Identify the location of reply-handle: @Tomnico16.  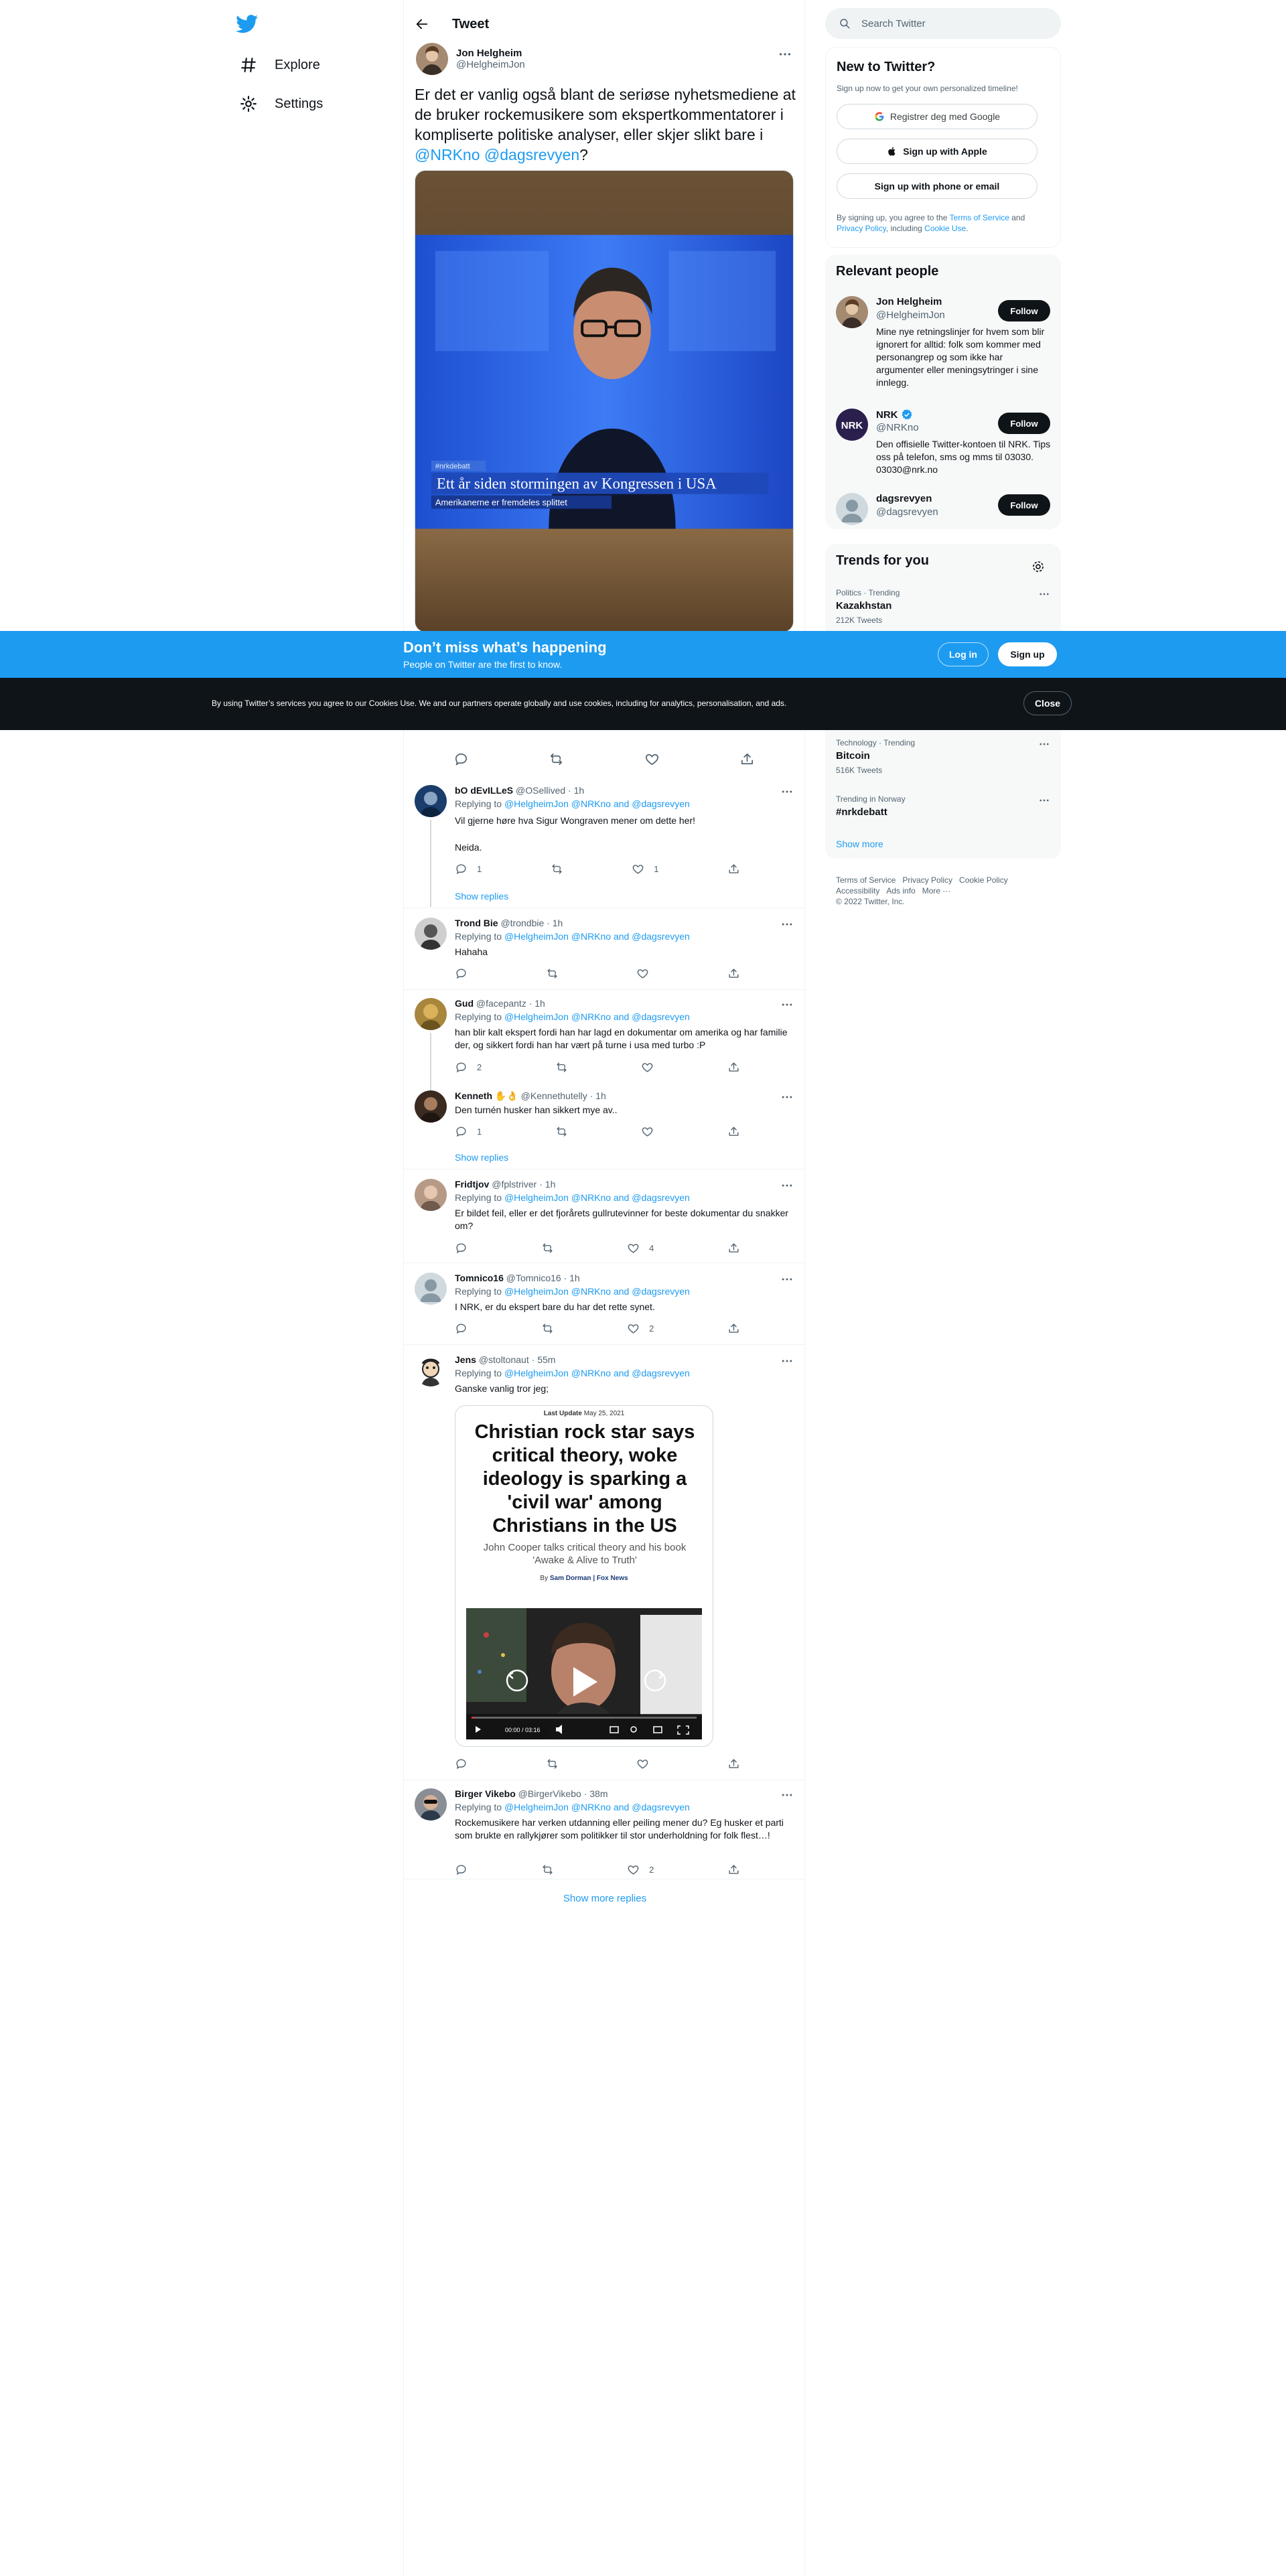
(533, 1278).